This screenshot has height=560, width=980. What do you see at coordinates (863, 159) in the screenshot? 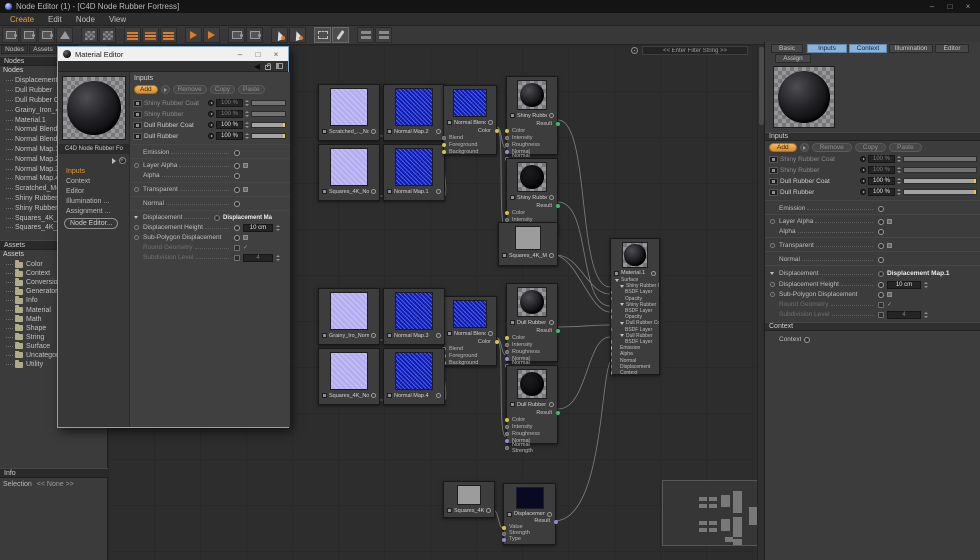
I see `port-socket-icon` at bounding box center [863, 159].